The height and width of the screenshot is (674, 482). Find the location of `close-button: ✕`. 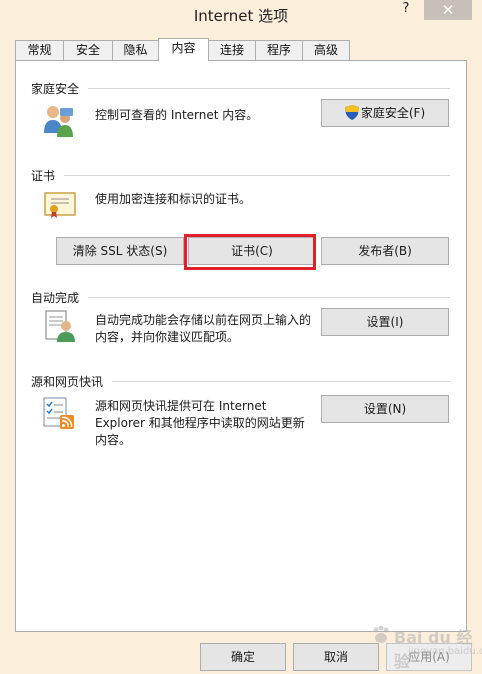

close-button: ✕ is located at coordinates (448, 10).